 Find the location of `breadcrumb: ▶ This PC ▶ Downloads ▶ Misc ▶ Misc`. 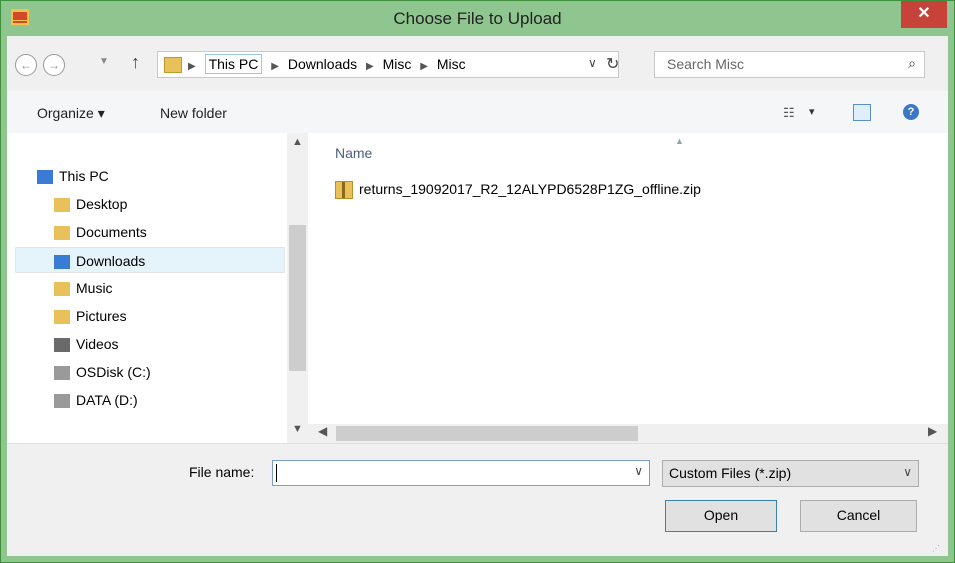

breadcrumb: ▶ This PC ▶ Downloads ▶ Misc ▶ Misc is located at coordinates (329, 64).